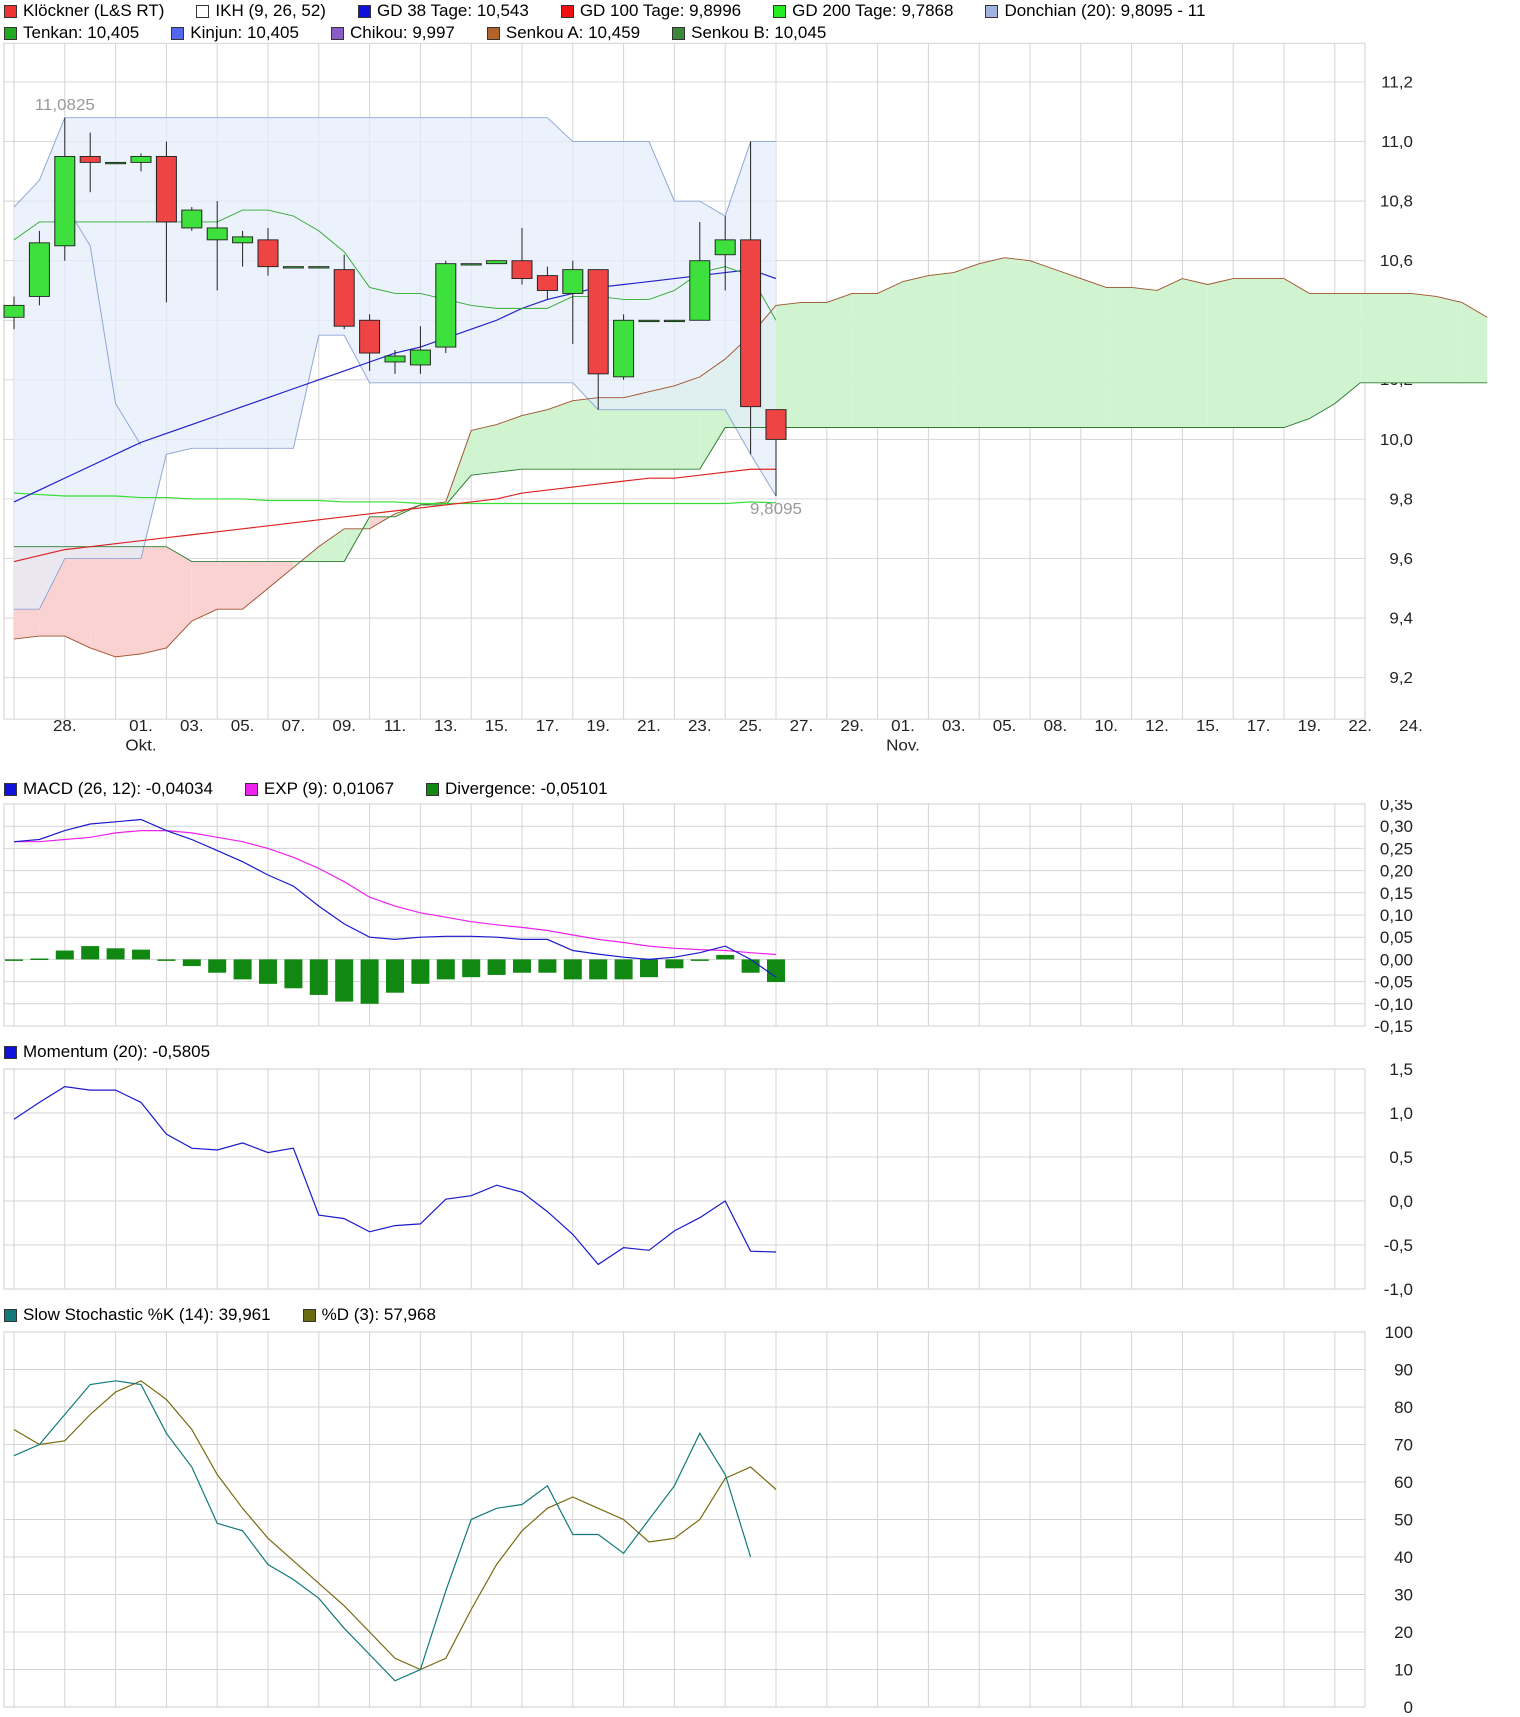  I want to click on x-axis-label: 27., so click(802, 726).